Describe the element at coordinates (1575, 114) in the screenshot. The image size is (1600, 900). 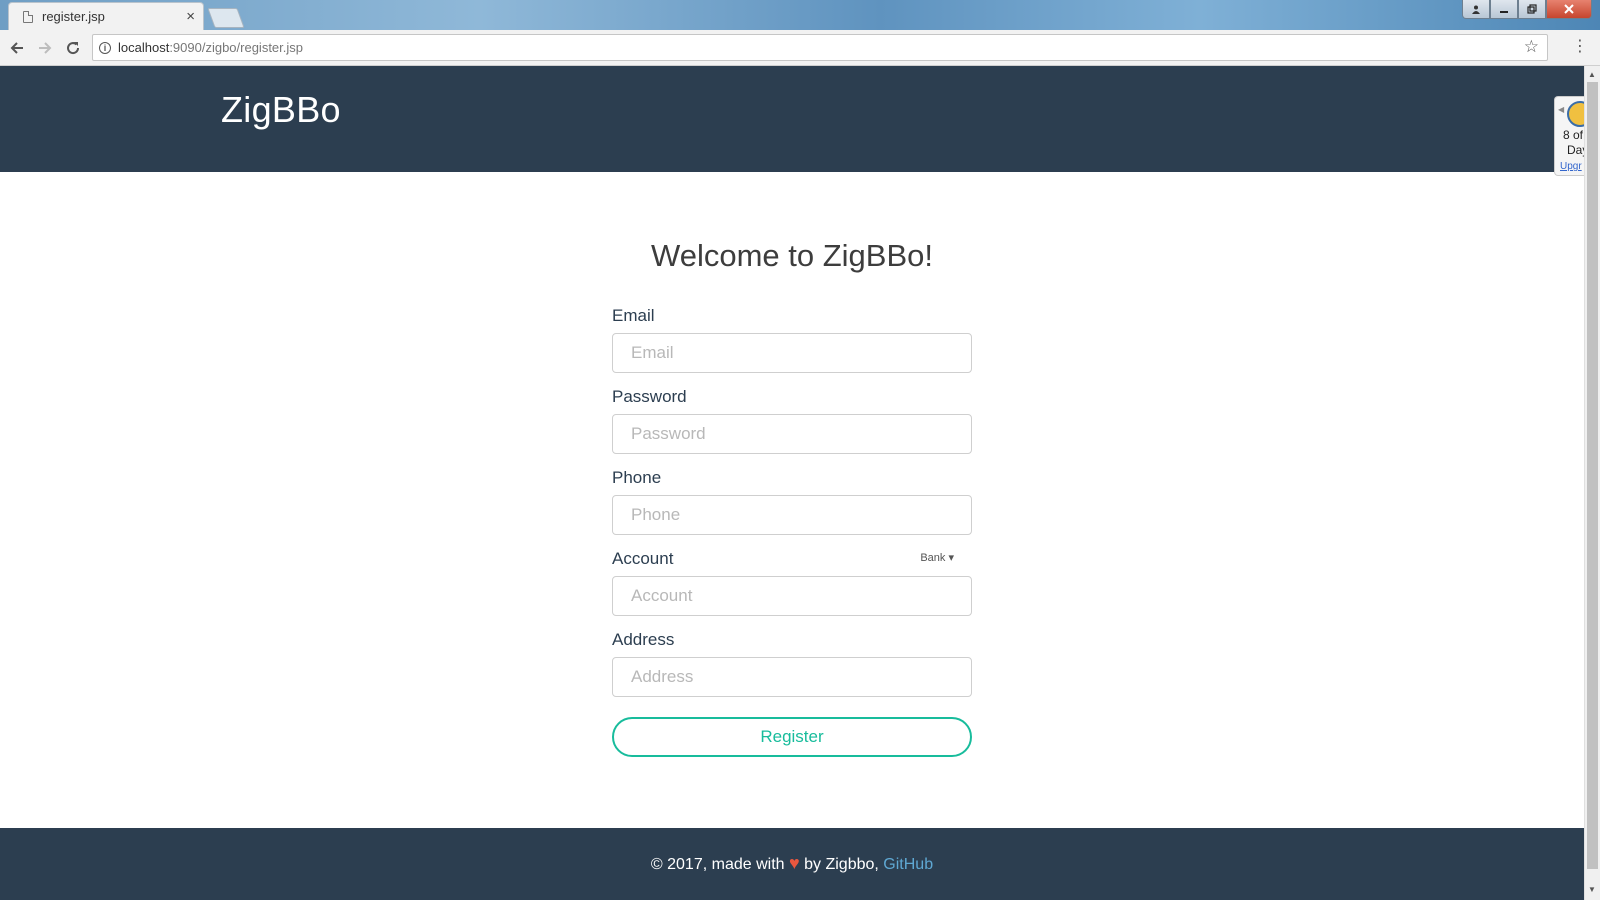
I see `widget-badge-icon` at that location.